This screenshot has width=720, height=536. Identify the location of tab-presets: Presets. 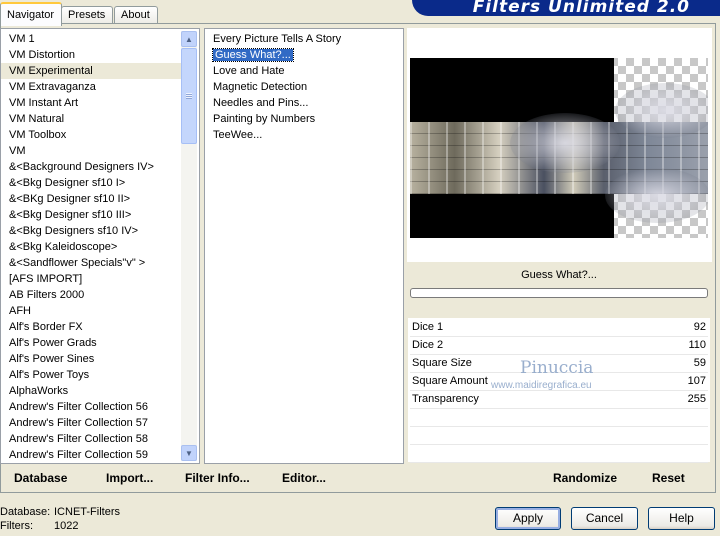
(87, 15).